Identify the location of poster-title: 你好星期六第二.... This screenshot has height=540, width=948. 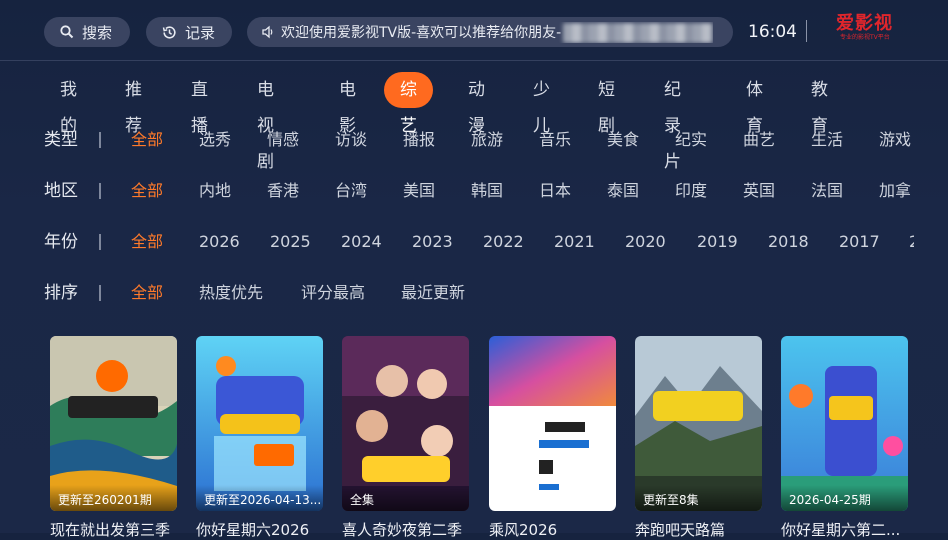
(841, 530).